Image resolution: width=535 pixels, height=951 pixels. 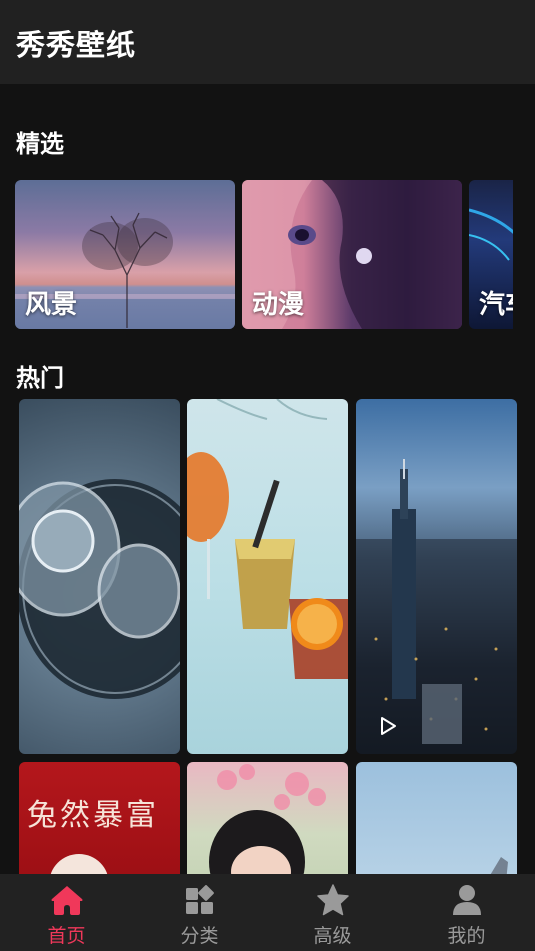 What do you see at coordinates (332, 936) in the screenshot?
I see `tab-label: 高级` at bounding box center [332, 936].